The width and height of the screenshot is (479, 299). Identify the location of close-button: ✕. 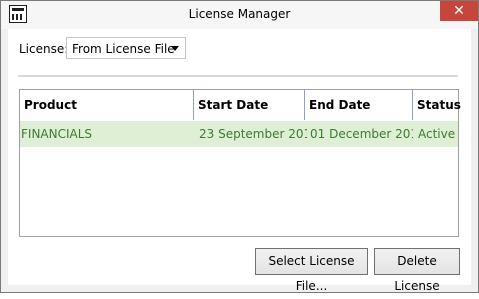
(459, 11).